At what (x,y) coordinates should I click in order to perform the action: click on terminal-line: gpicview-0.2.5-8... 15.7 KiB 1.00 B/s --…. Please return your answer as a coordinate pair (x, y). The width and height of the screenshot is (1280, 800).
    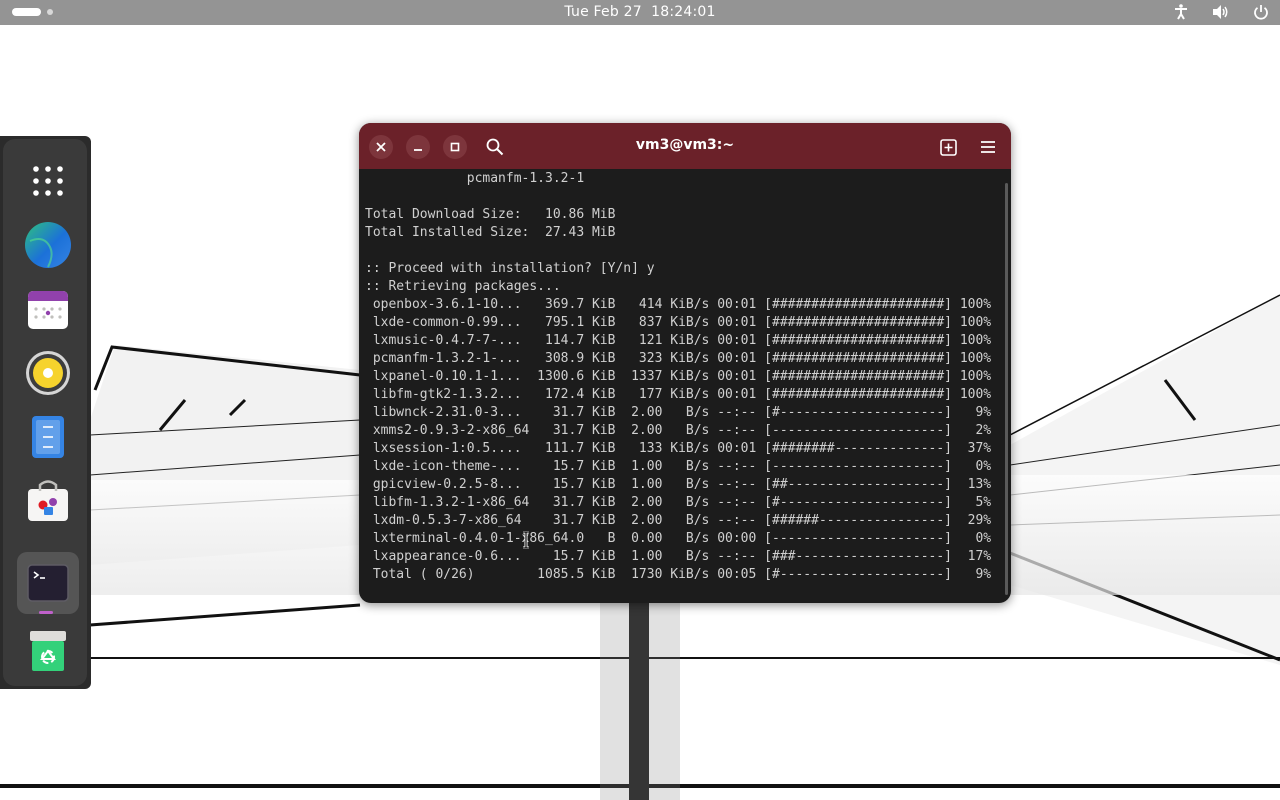
    Looking at the image, I should click on (678, 484).